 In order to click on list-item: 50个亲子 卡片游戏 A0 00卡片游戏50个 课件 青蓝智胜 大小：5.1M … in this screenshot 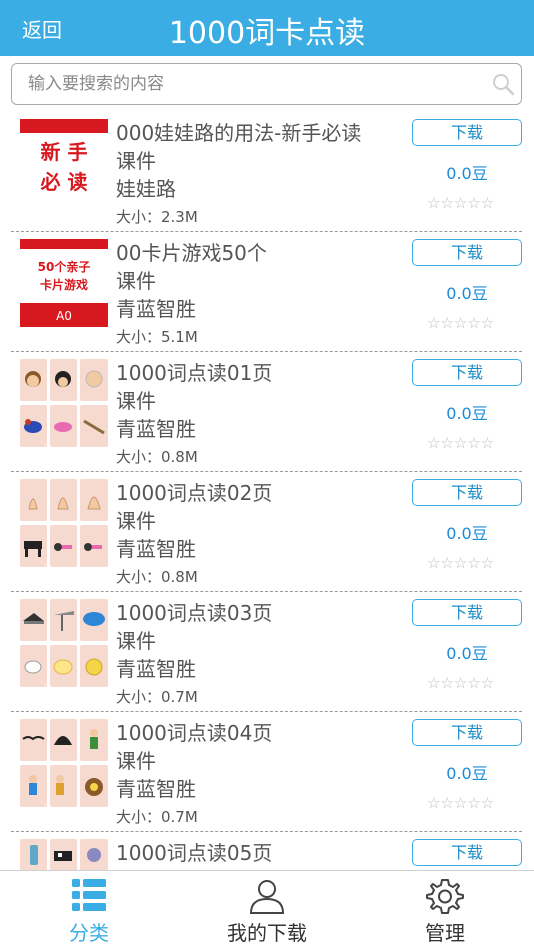, I will do `click(266, 292)`.